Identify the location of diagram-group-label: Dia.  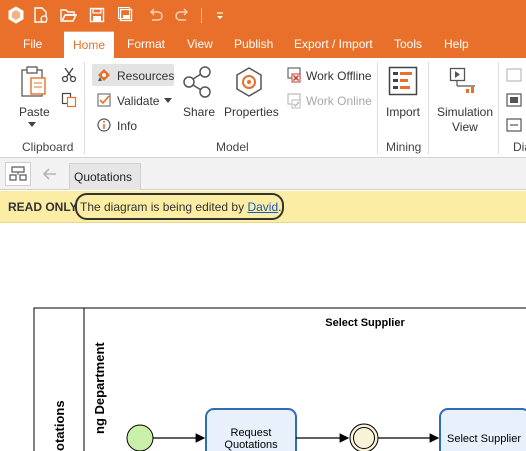
(519, 147).